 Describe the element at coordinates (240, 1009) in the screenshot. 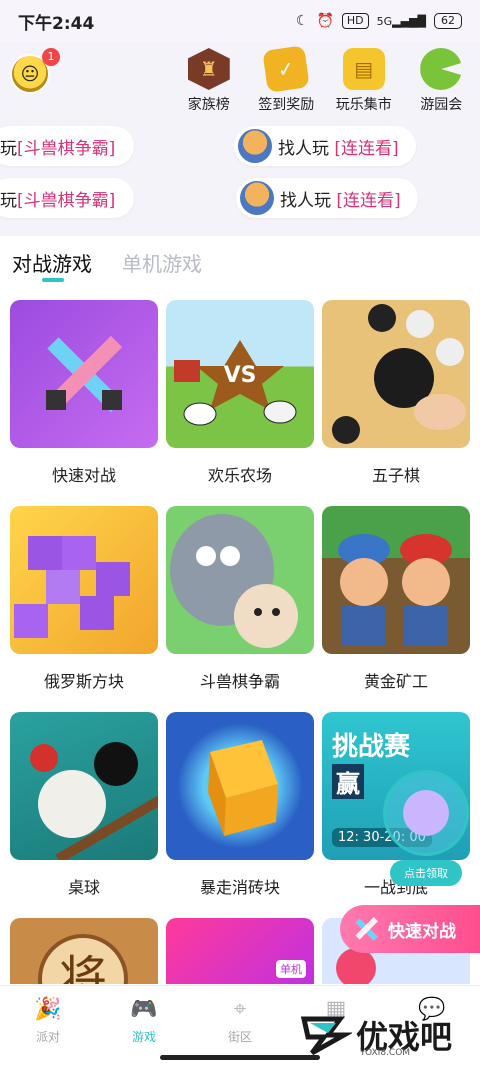

I see `location-icon: ⌖` at that location.